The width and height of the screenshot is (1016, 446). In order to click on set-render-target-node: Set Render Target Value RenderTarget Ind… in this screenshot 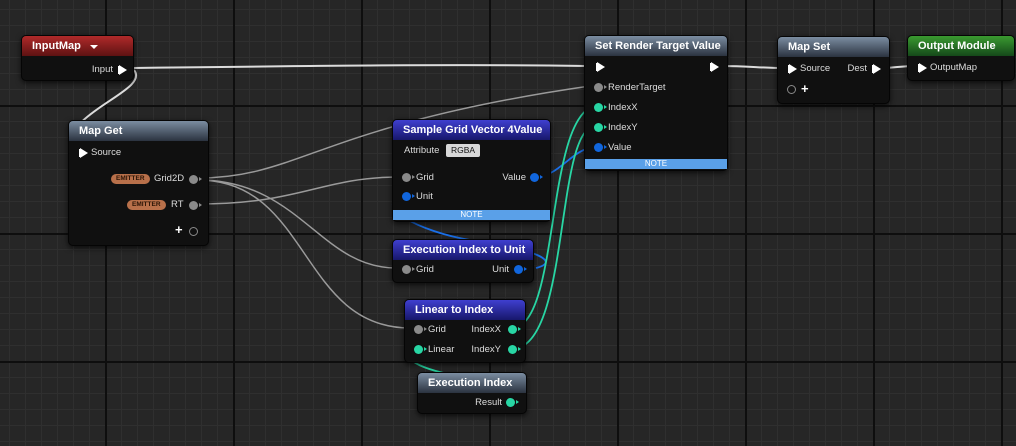, I will do `click(656, 103)`.